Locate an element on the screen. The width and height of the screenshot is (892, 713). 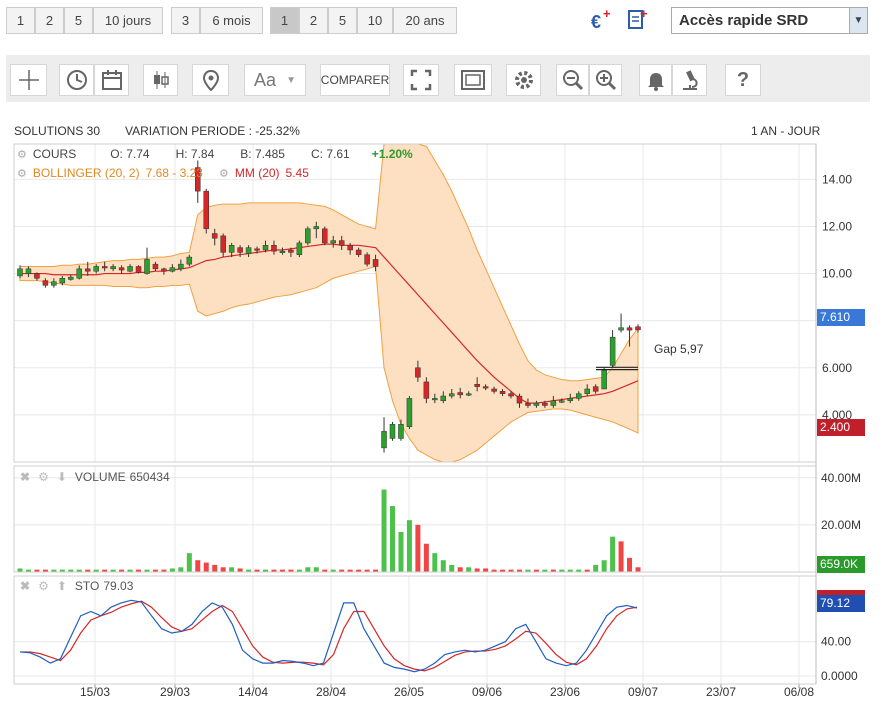
bollinger-legend: ⚙ BOLLINGER (20, 2) 7.68 - 3.23 is located at coordinates (110, 173).